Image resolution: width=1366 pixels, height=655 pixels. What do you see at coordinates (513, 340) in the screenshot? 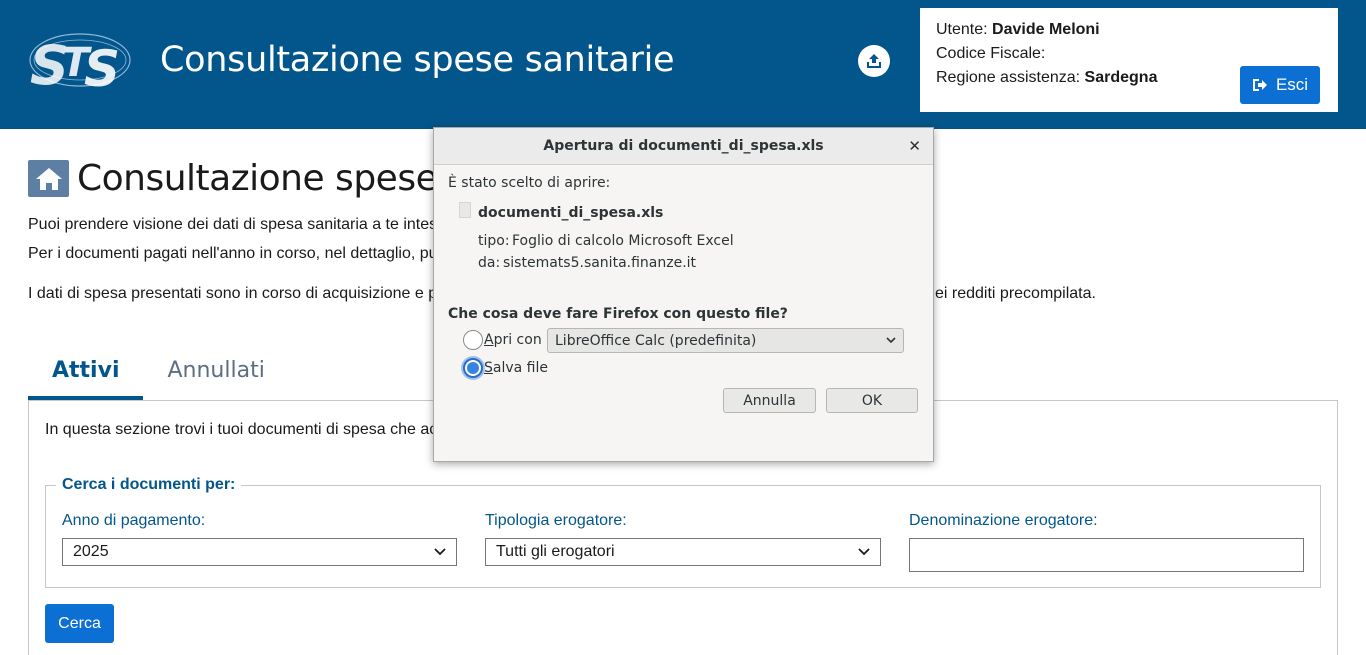
I see `open-with-label: Apri con` at bounding box center [513, 340].